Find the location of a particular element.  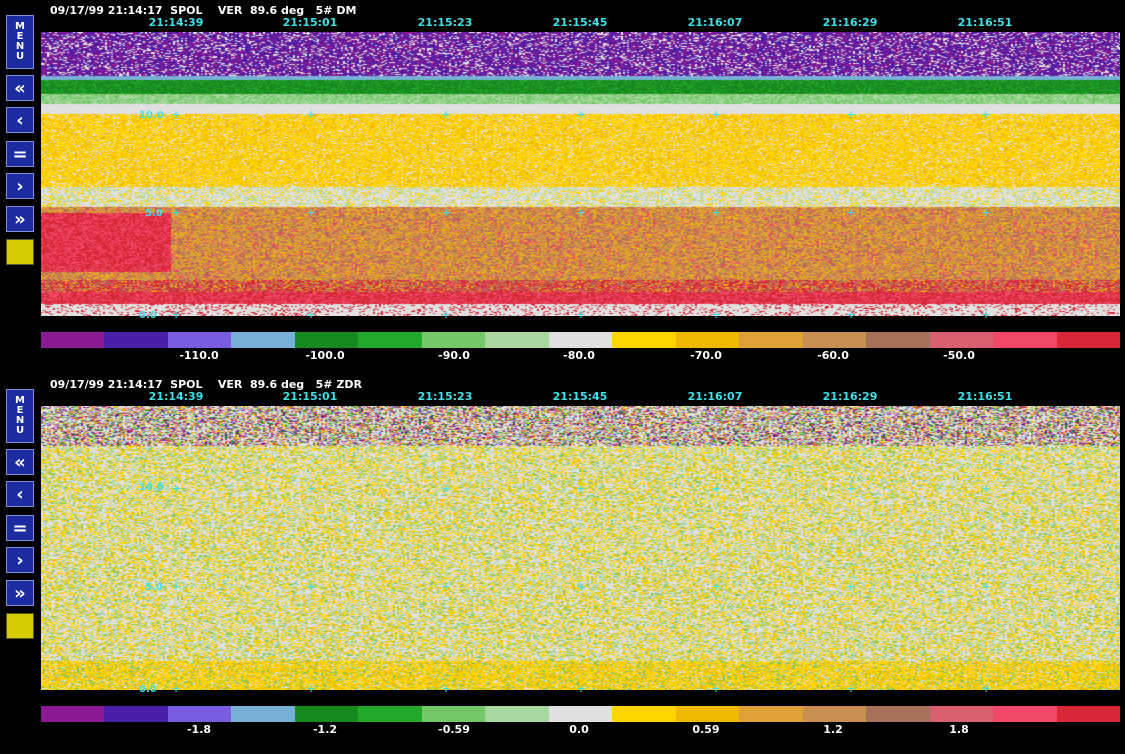

colorbar-label: -50.0 is located at coordinates (959, 355).